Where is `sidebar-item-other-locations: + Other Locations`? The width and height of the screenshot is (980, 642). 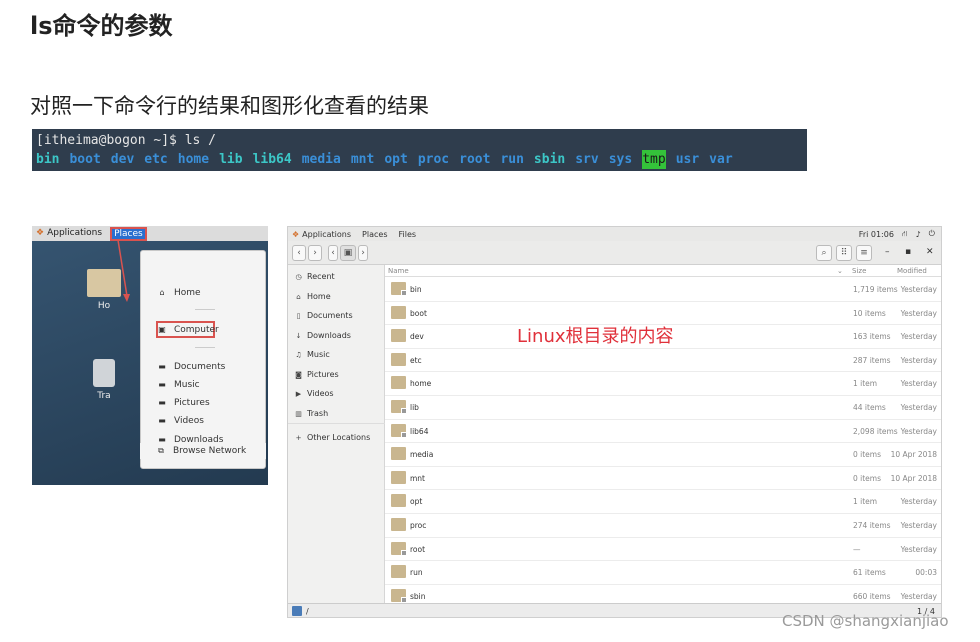
sidebar-item-other-locations: + Other Locations is located at coordinates (332, 438).